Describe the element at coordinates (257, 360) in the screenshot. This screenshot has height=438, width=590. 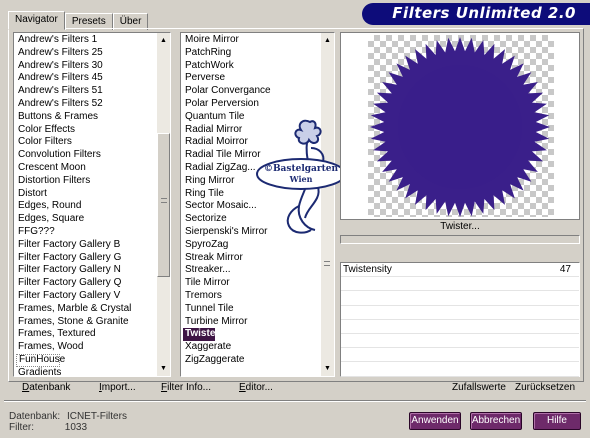
I see `filter-list-item: ZigZaggerate` at that location.